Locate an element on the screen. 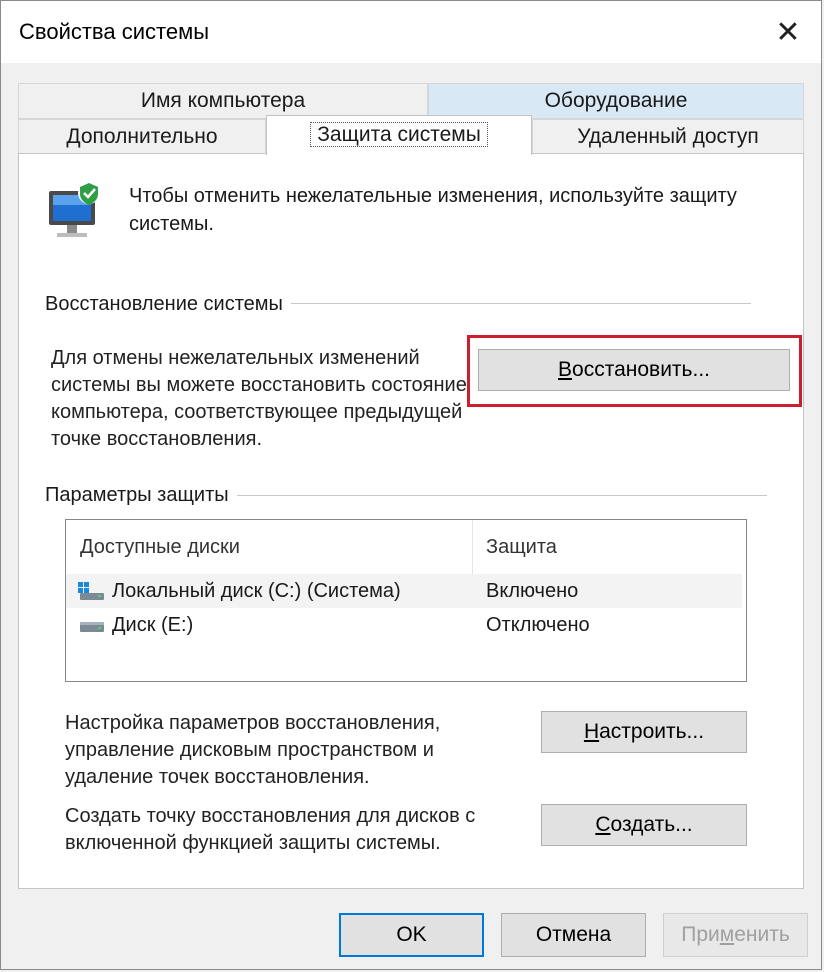 This screenshot has height=972, width=824. tab-advanced: Дополнительно is located at coordinates (142, 137).